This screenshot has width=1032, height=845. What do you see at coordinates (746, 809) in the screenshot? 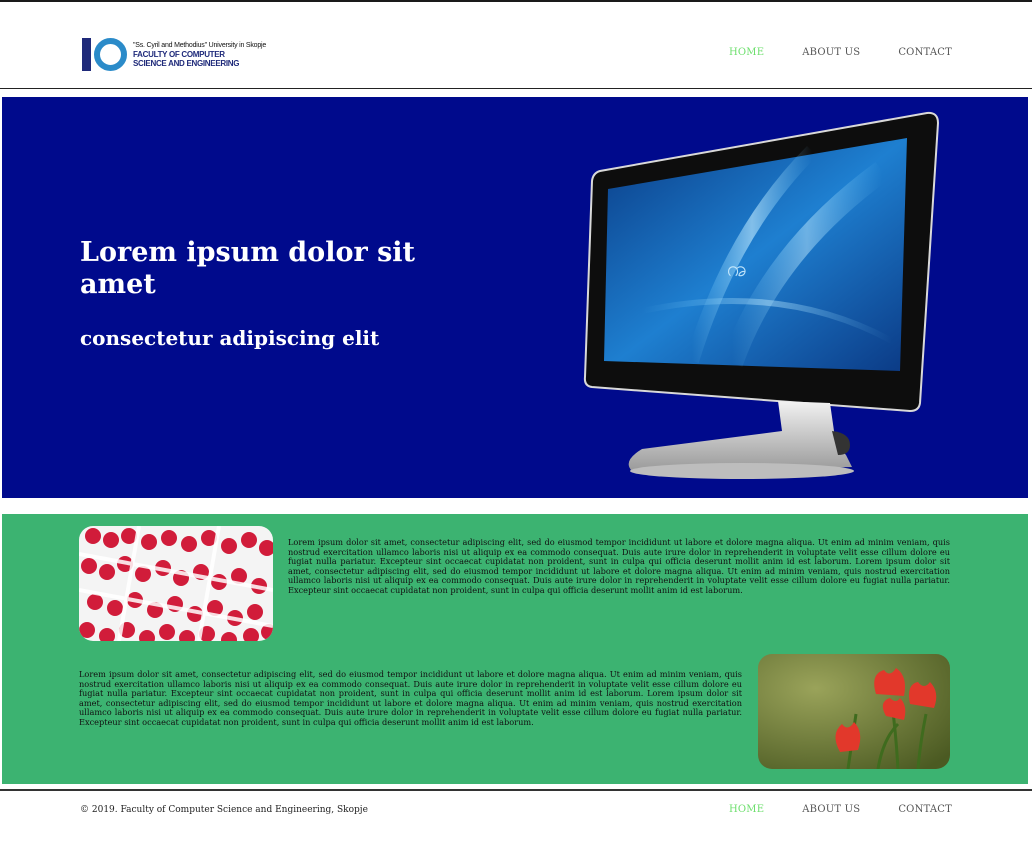
I see `footer-nav-home-link: HOME` at bounding box center [746, 809].